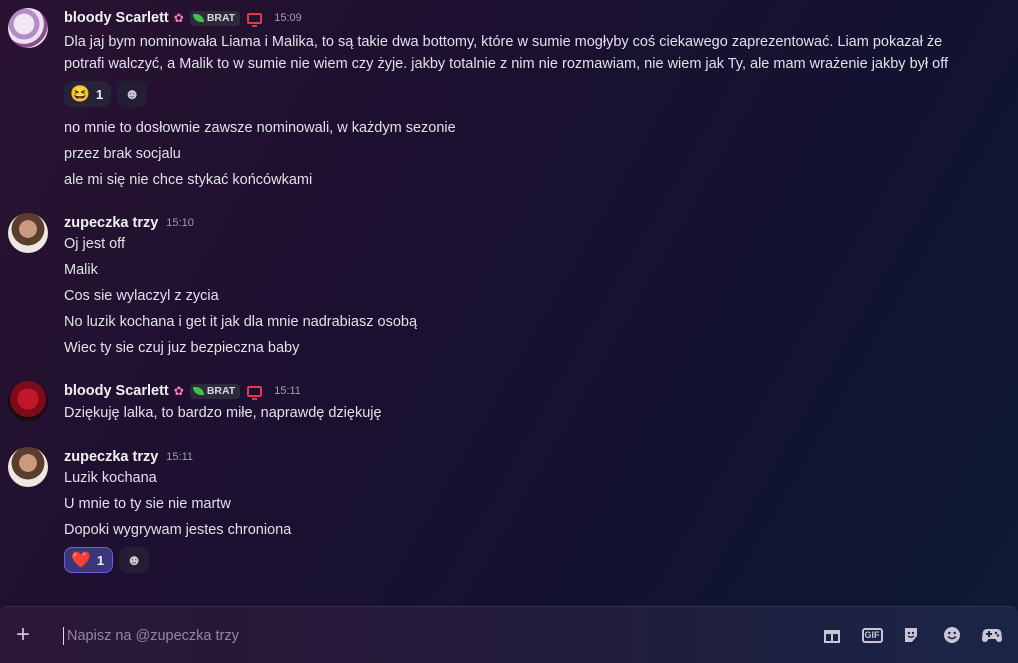 This screenshot has width=1018, height=663. I want to click on reaction-laugh: 😆 1, so click(88, 94).